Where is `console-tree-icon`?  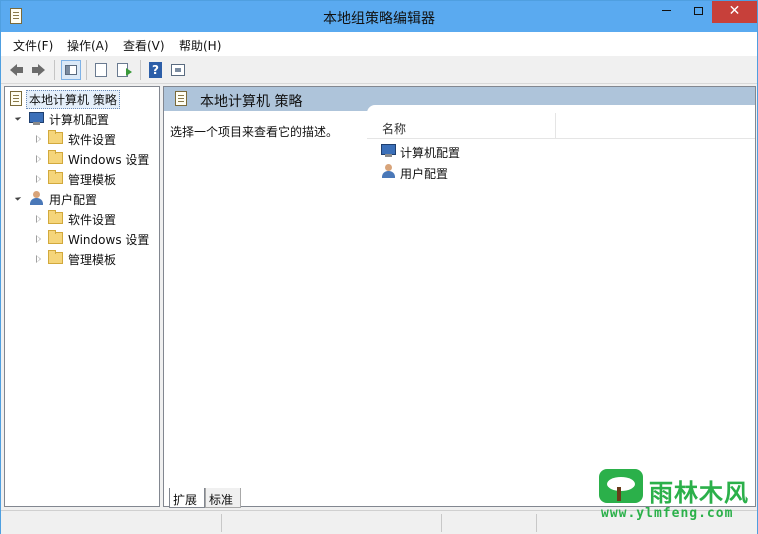 console-tree-icon is located at coordinates (71, 70).